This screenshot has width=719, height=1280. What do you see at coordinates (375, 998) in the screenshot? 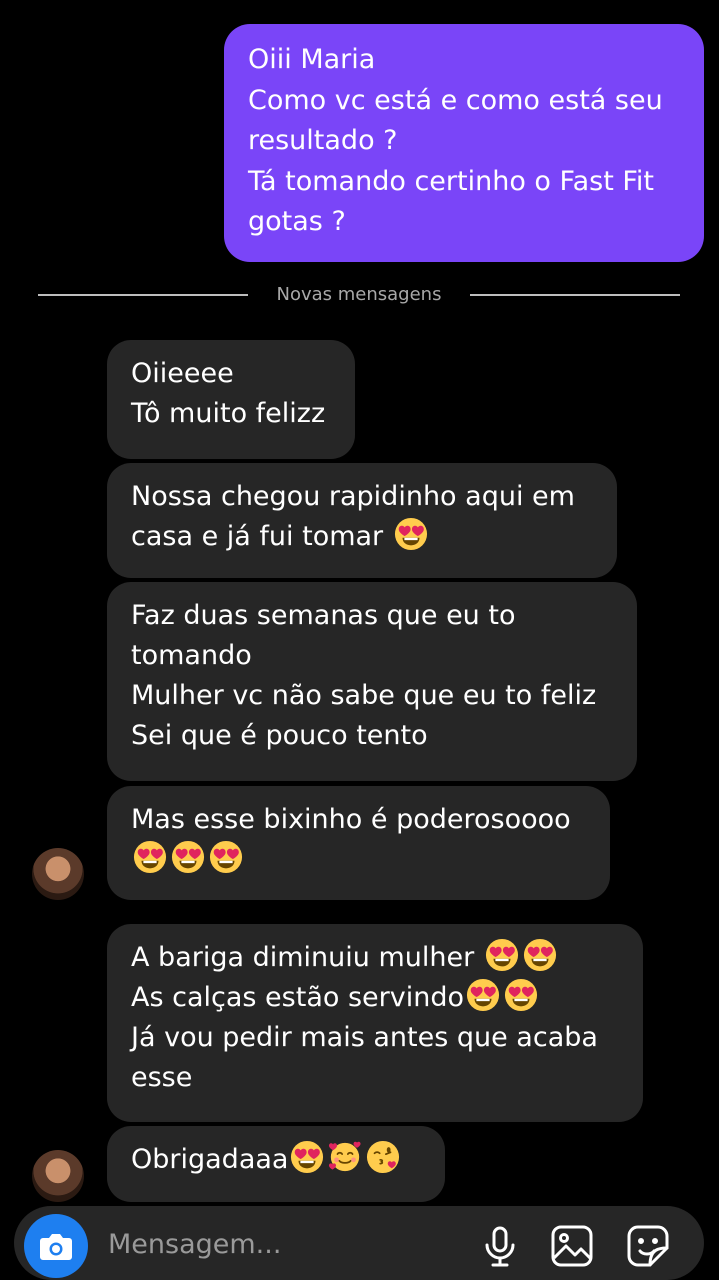
I see `message-line: As calças estão servindo` at bounding box center [375, 998].